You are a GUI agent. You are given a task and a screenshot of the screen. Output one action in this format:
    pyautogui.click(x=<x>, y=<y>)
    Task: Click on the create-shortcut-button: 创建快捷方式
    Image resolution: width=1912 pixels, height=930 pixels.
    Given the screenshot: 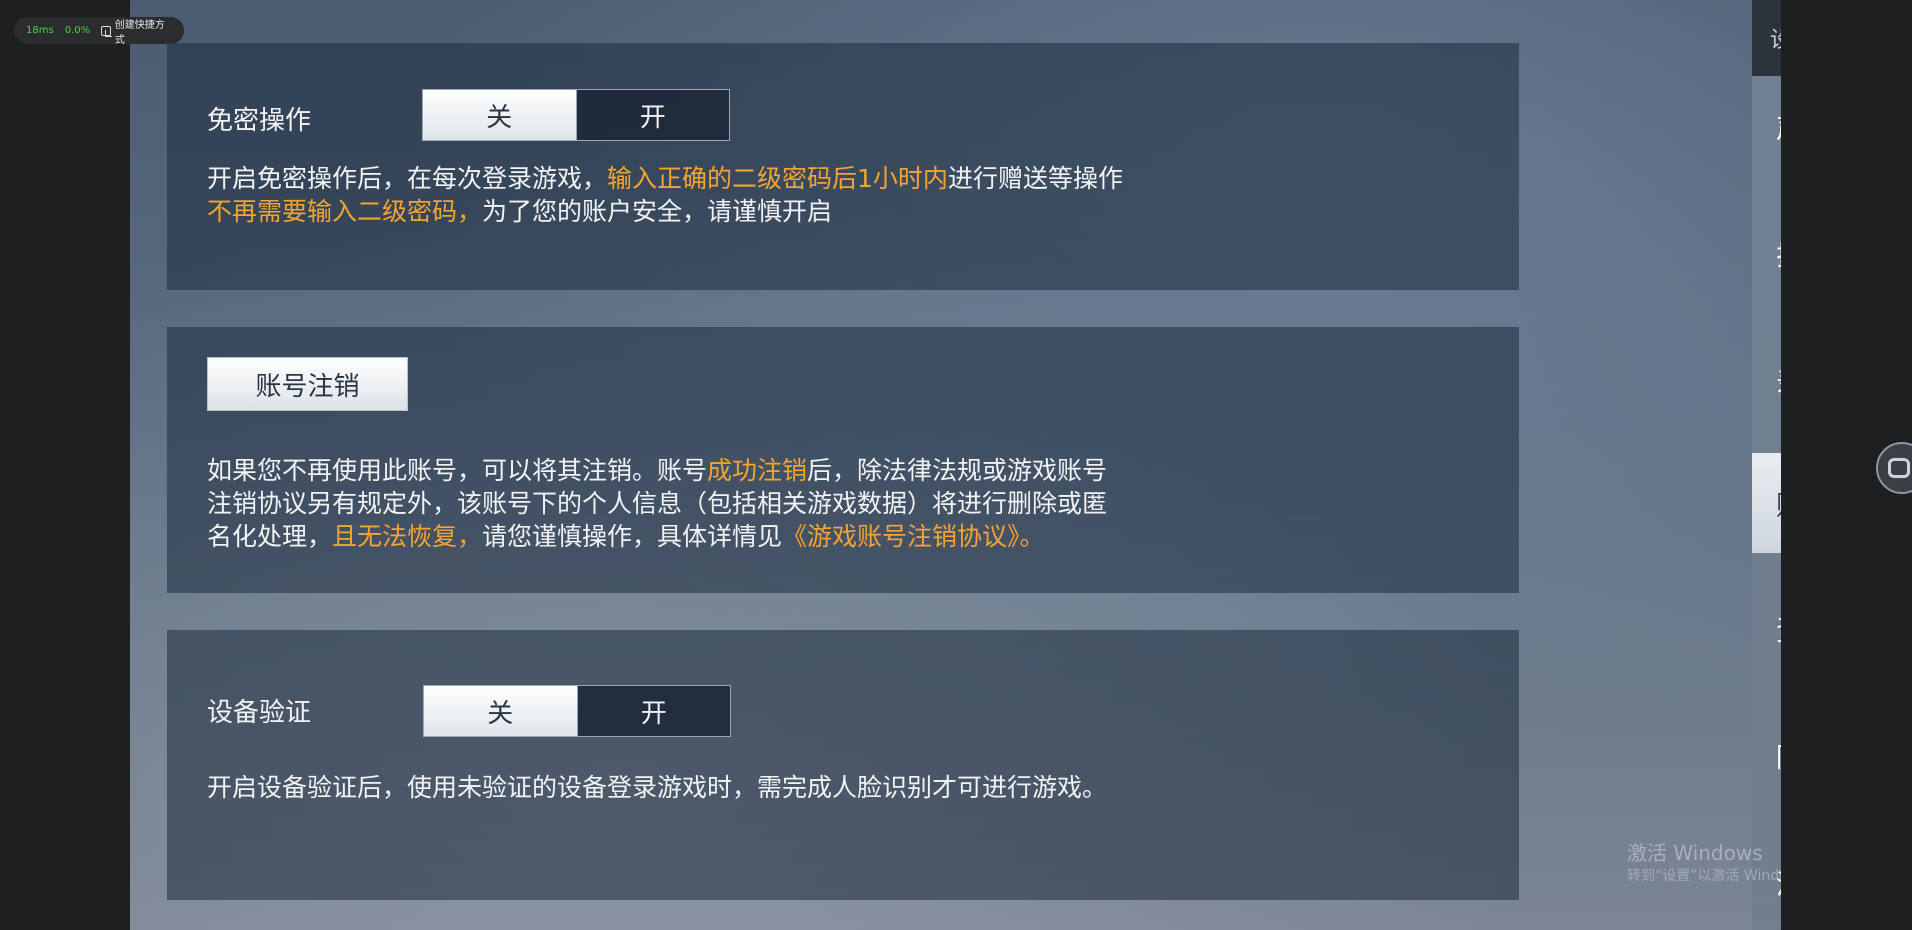 What is the action you would take?
    pyautogui.click(x=136, y=31)
    